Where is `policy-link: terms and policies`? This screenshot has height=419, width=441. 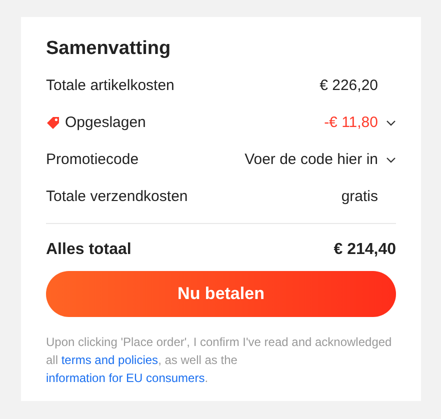 policy-link: terms and policies is located at coordinates (109, 360).